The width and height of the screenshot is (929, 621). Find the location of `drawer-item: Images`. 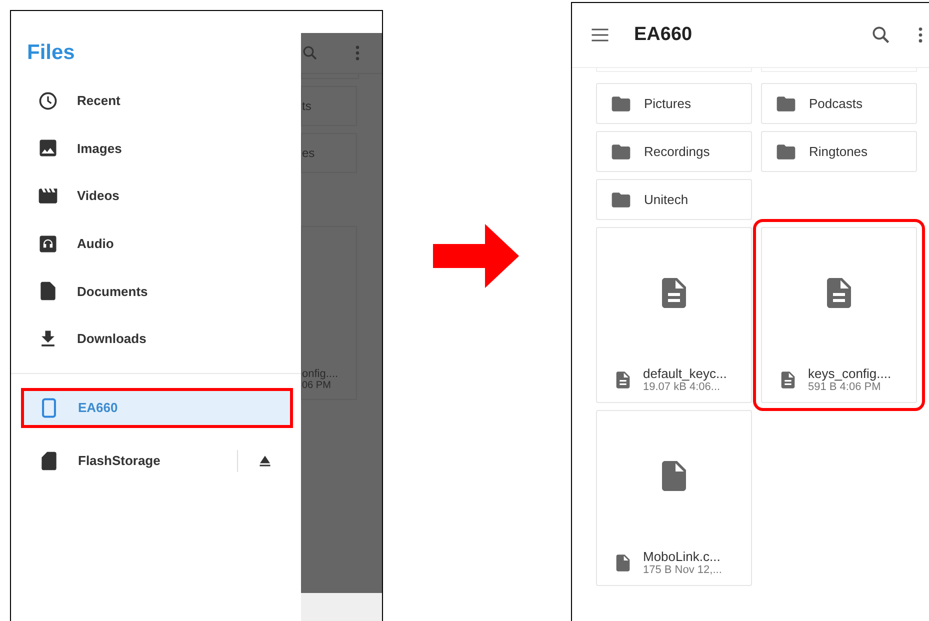

drawer-item: Images is located at coordinates (156, 148).